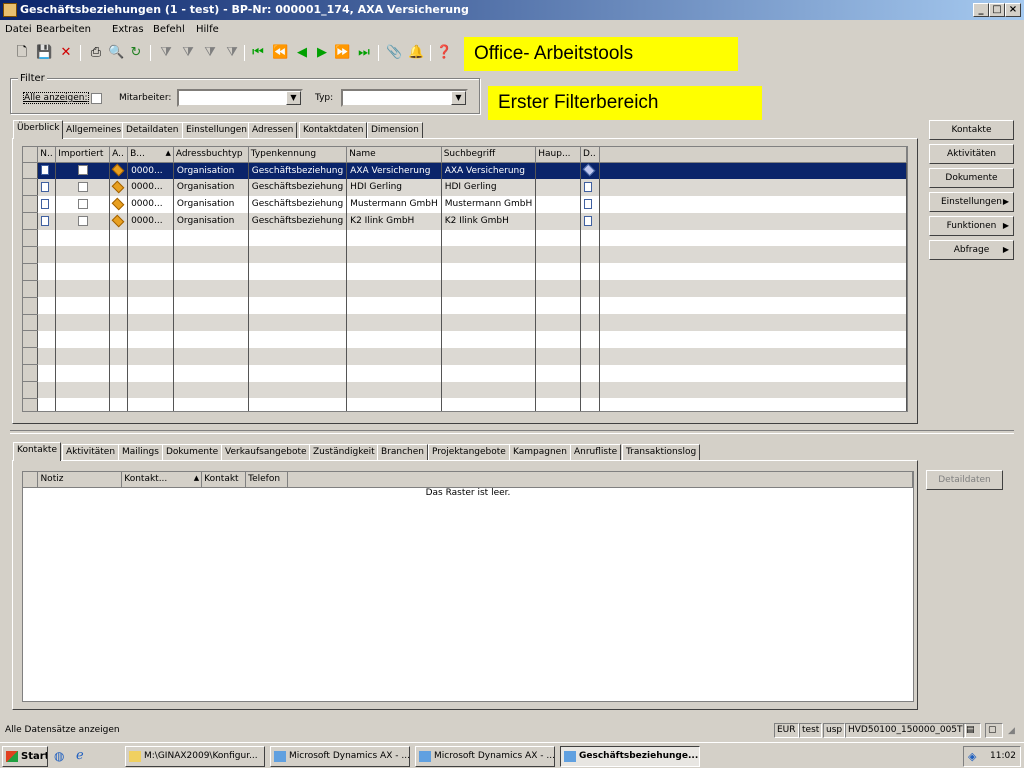  I want to click on app-icon, so click(10, 10).